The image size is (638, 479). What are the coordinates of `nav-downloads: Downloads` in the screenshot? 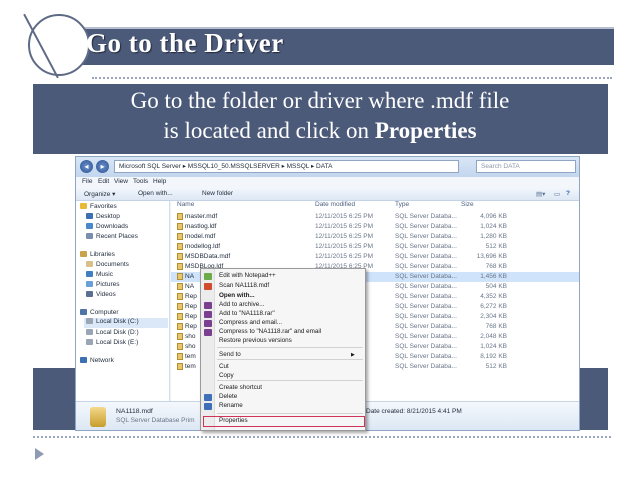 It's located at (107, 226).